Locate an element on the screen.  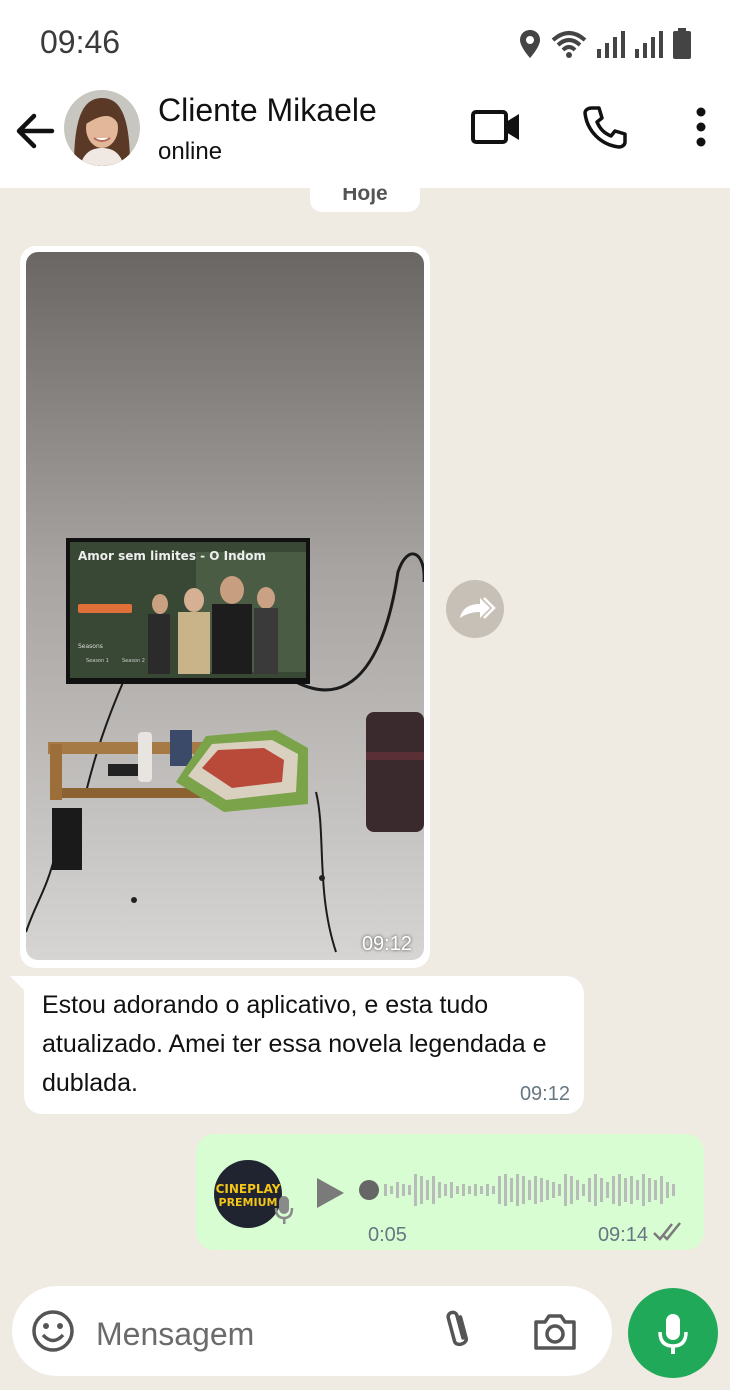
contact-name: Cliente Mikaele is located at coordinates (267, 110).